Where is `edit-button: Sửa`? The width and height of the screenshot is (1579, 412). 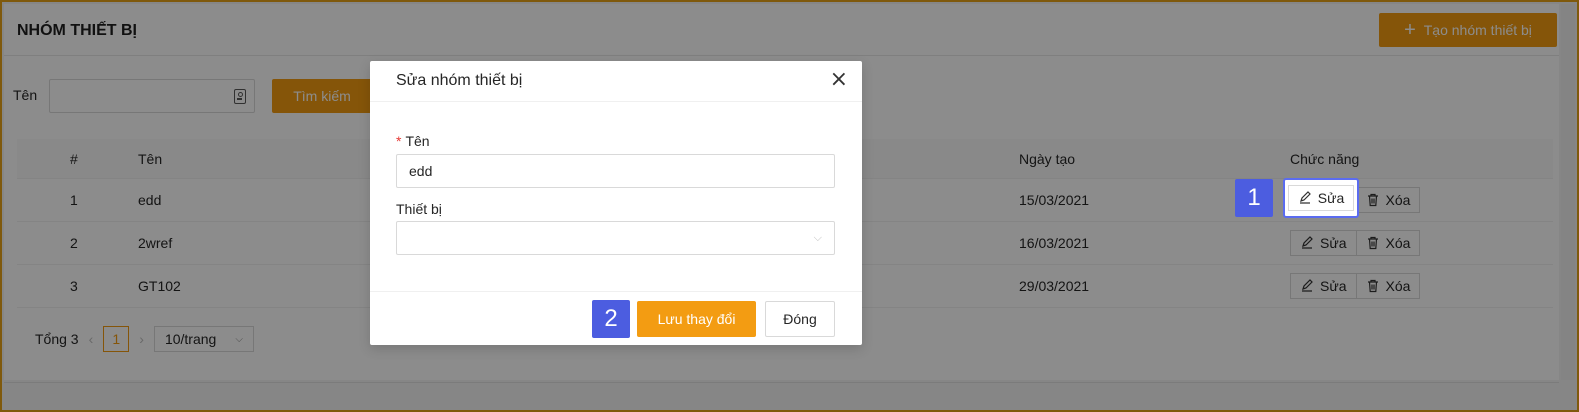
edit-button: Sửa is located at coordinates (1321, 198).